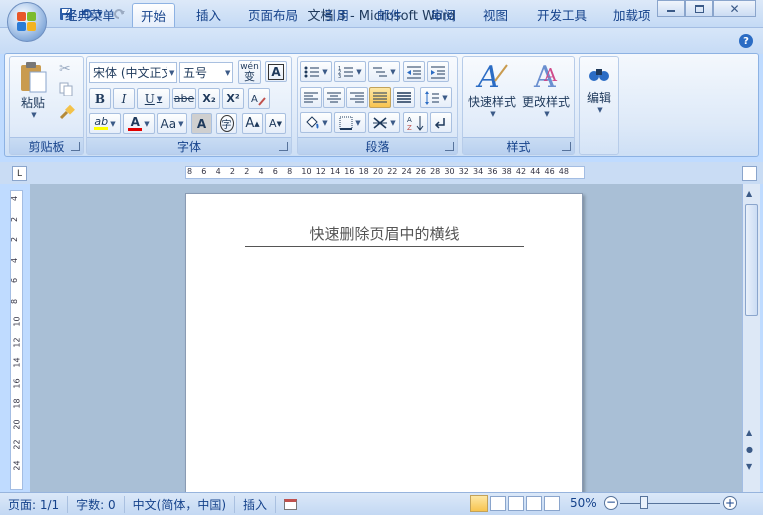 Image resolution: width=763 pixels, height=515 pixels. I want to click on justify-button, so click(380, 97).